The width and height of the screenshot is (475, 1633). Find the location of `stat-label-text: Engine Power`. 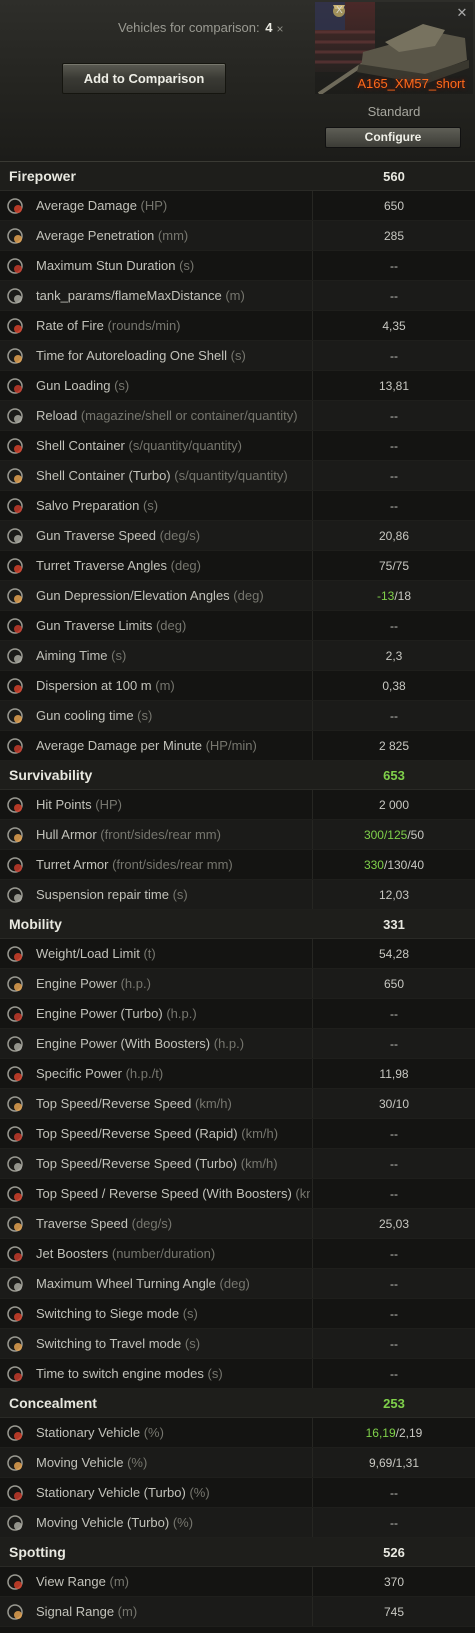

stat-label-text: Engine Power is located at coordinates (78, 983).